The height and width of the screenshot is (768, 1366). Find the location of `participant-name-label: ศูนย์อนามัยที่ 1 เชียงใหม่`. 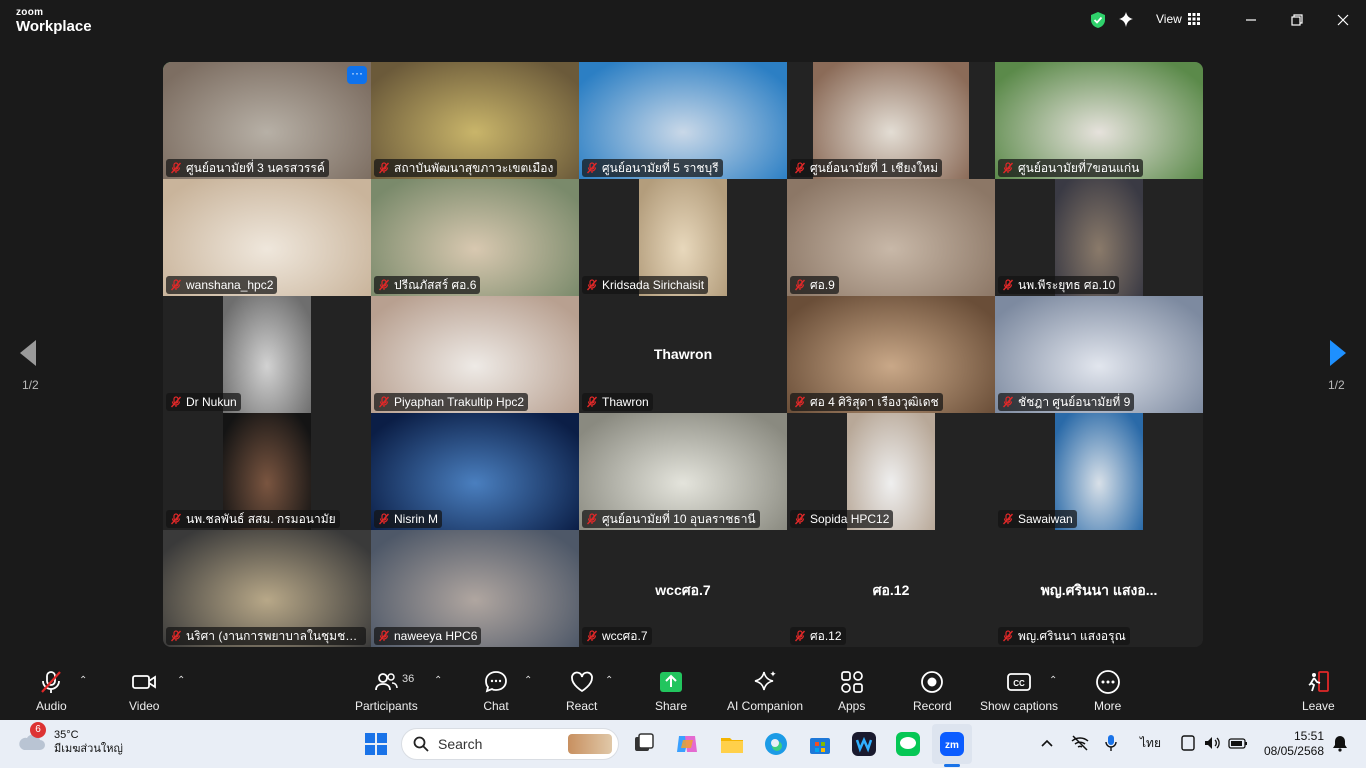

participant-name-label: ศูนย์อนามัยที่ 1 เชียงใหม่ is located at coordinates (866, 168).